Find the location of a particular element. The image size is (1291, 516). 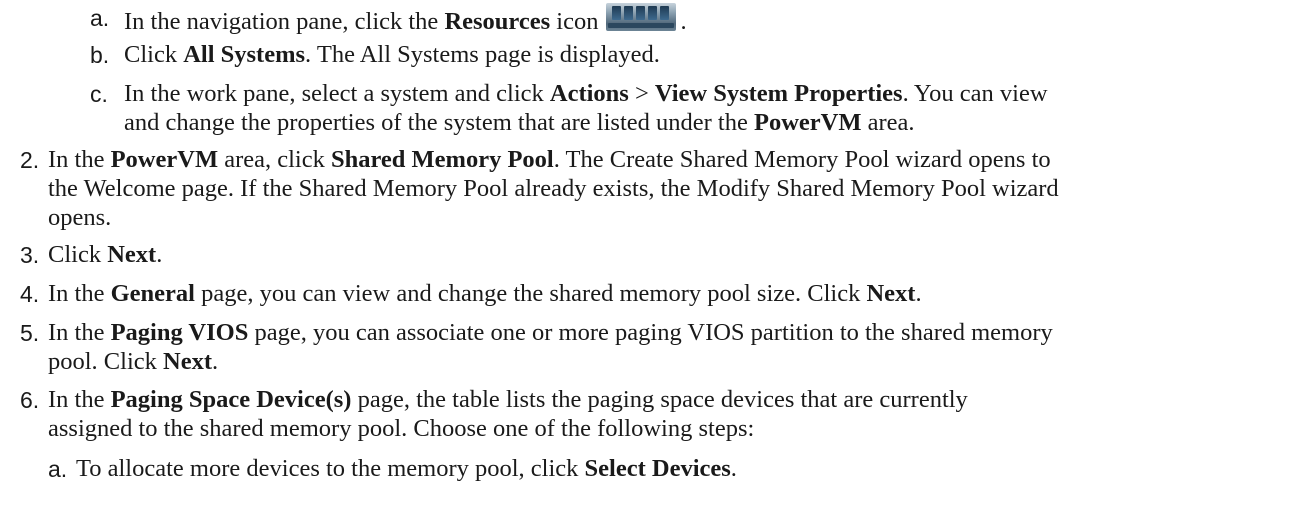

ui-term-select-devices: Select Devices is located at coordinates (657, 468).